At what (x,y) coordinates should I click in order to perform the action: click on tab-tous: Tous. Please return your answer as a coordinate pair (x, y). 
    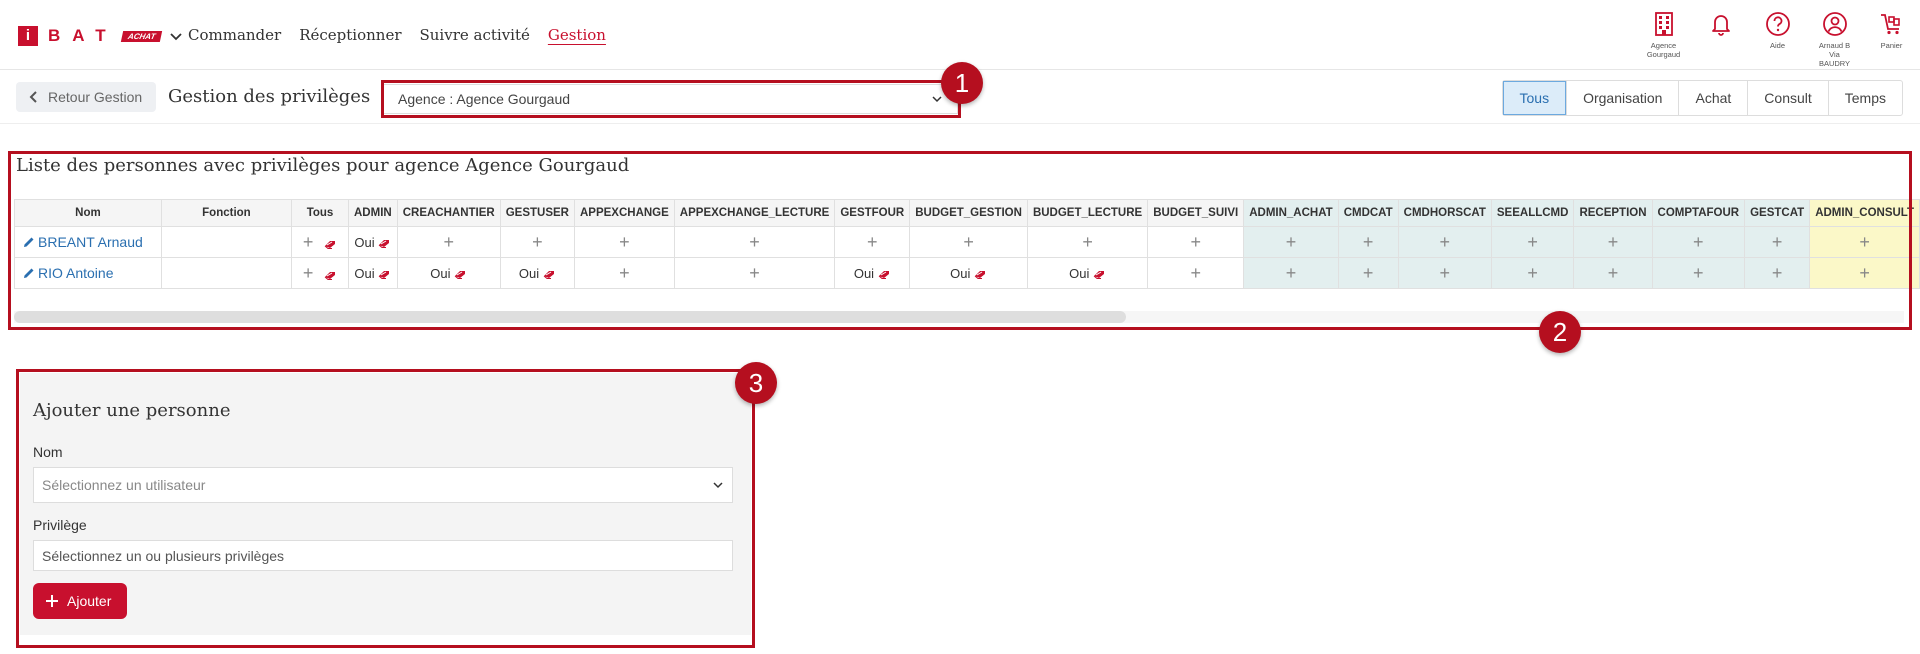
    Looking at the image, I should click on (1534, 98).